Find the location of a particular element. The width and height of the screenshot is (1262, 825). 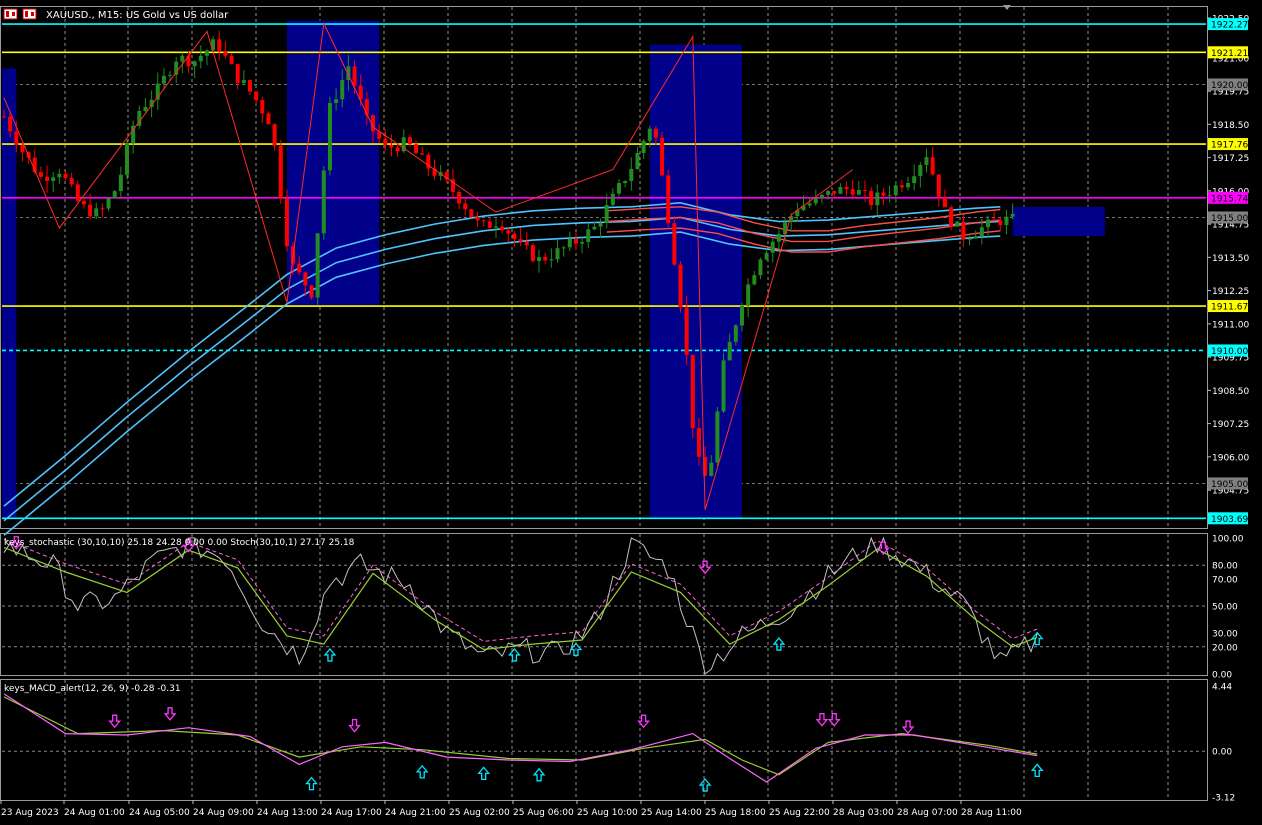

window-title: XAUUSD., M15: US Gold vs US dollar is located at coordinates (137, 15).